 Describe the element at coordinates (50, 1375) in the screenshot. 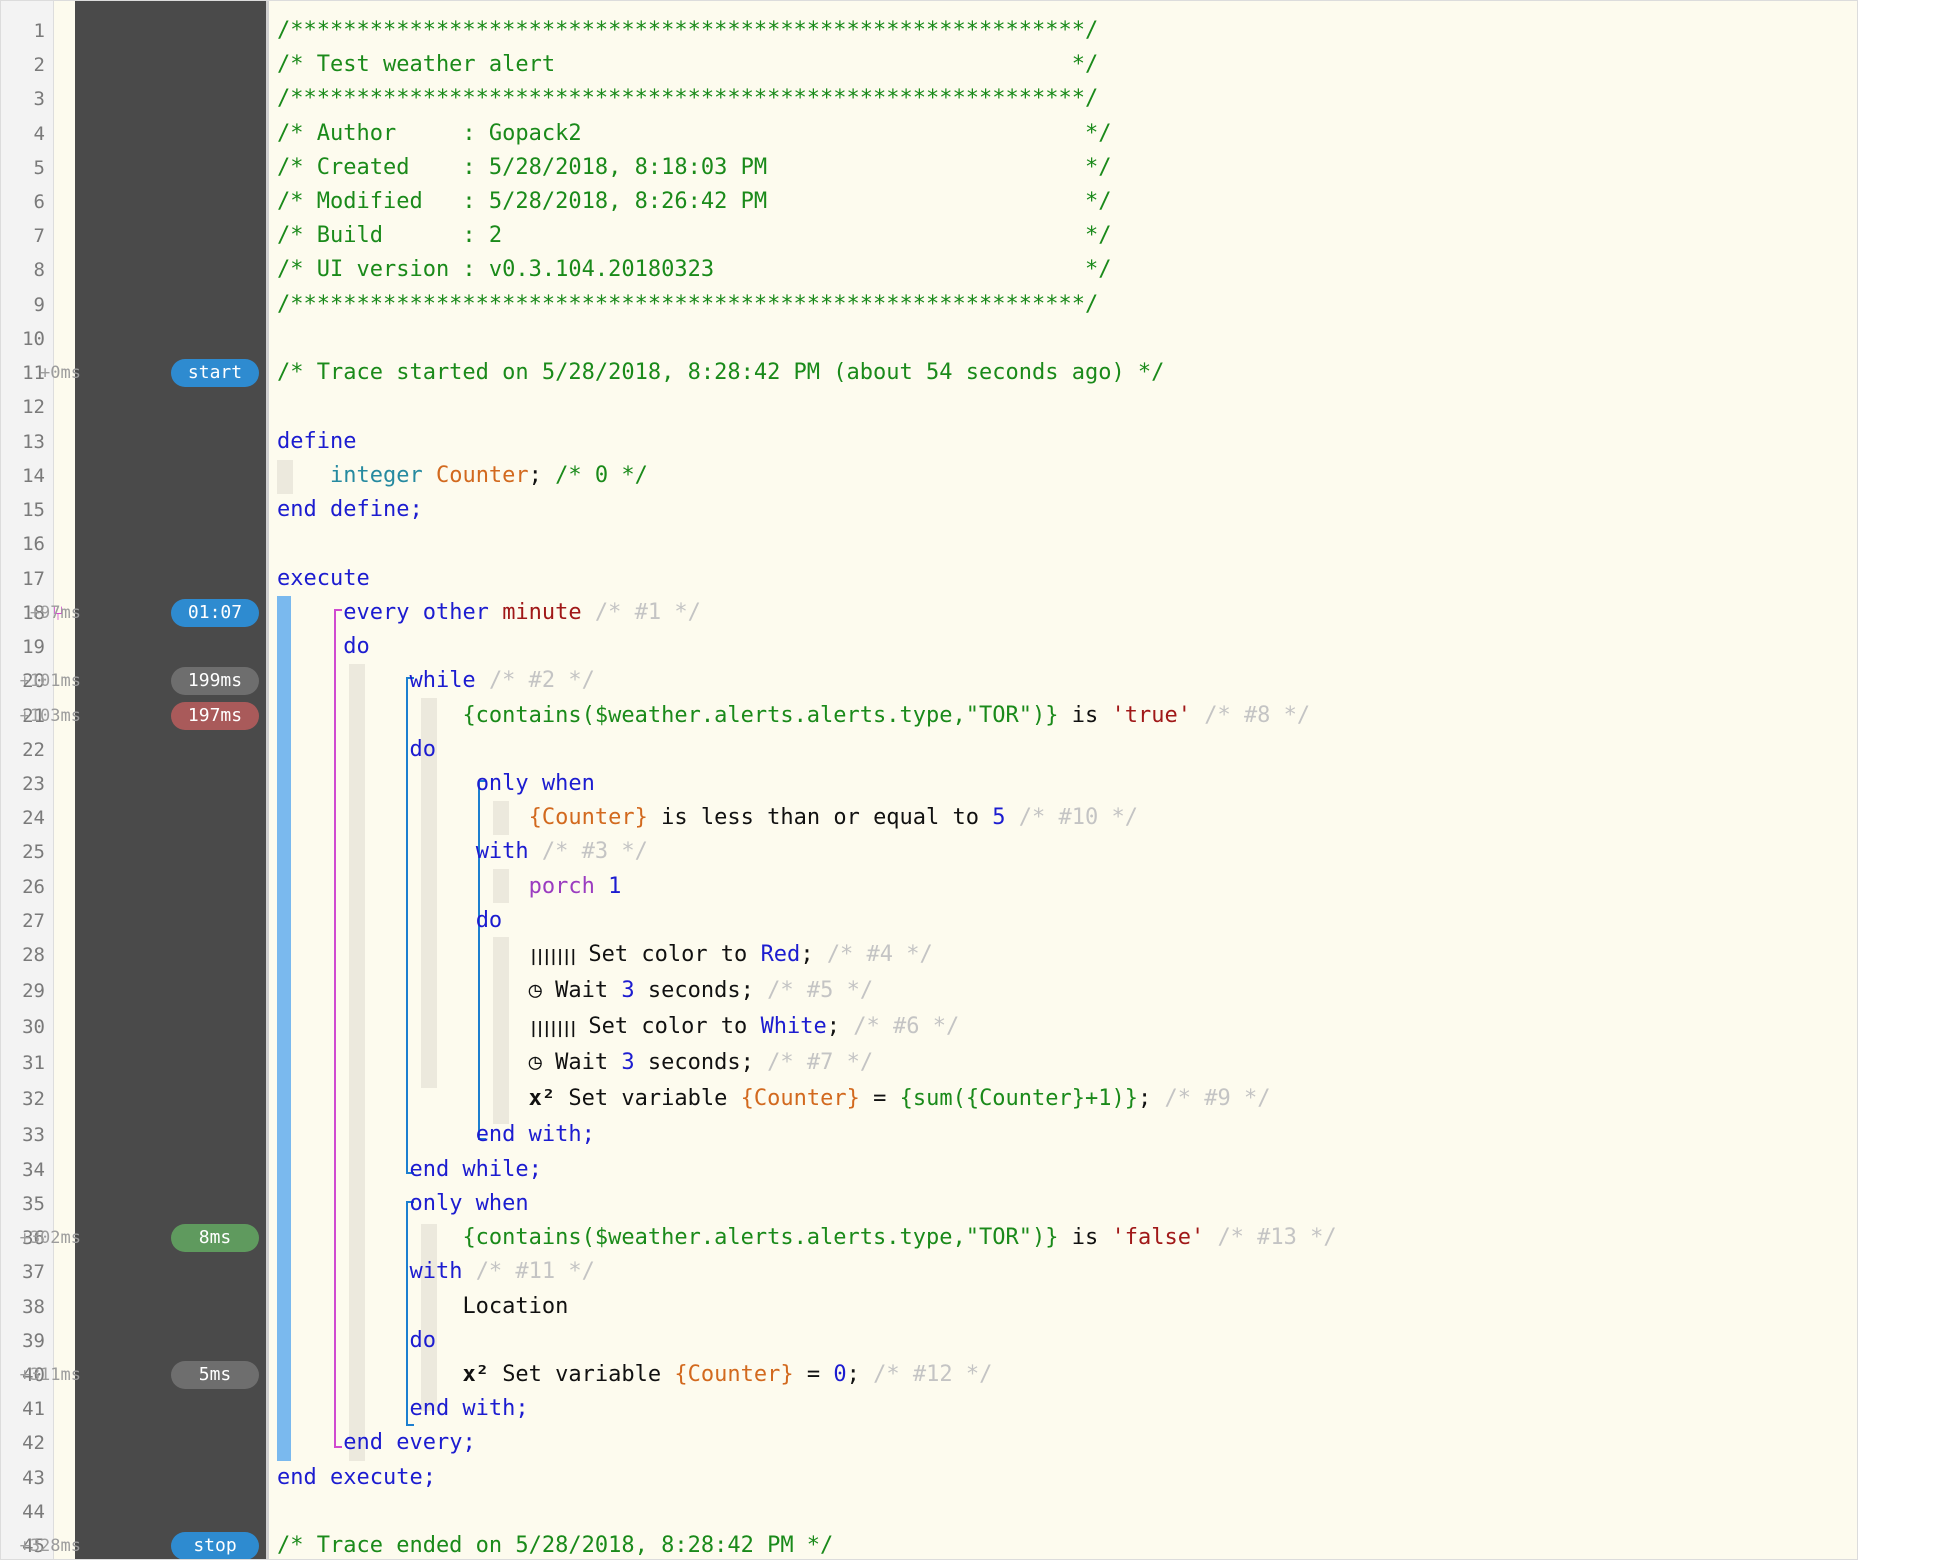

I see `trace-timestamp: +311ms` at that location.